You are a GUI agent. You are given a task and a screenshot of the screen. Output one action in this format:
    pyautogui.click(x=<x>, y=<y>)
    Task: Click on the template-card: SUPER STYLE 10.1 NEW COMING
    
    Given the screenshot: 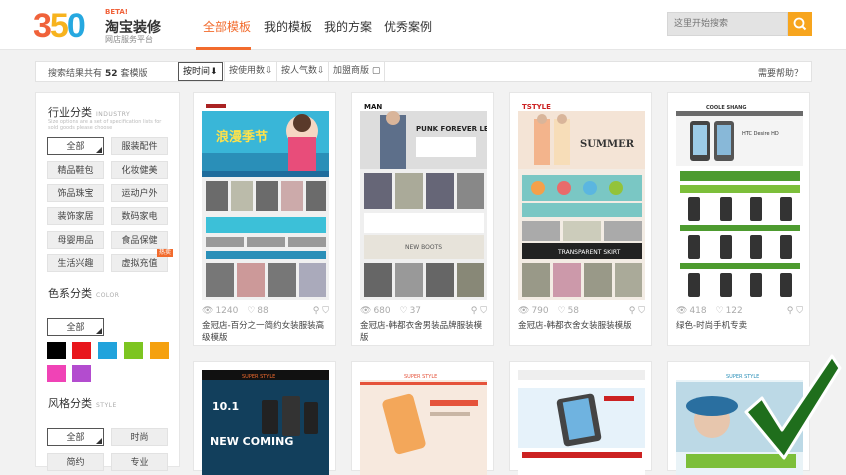 What is the action you would take?
    pyautogui.click(x=264, y=418)
    